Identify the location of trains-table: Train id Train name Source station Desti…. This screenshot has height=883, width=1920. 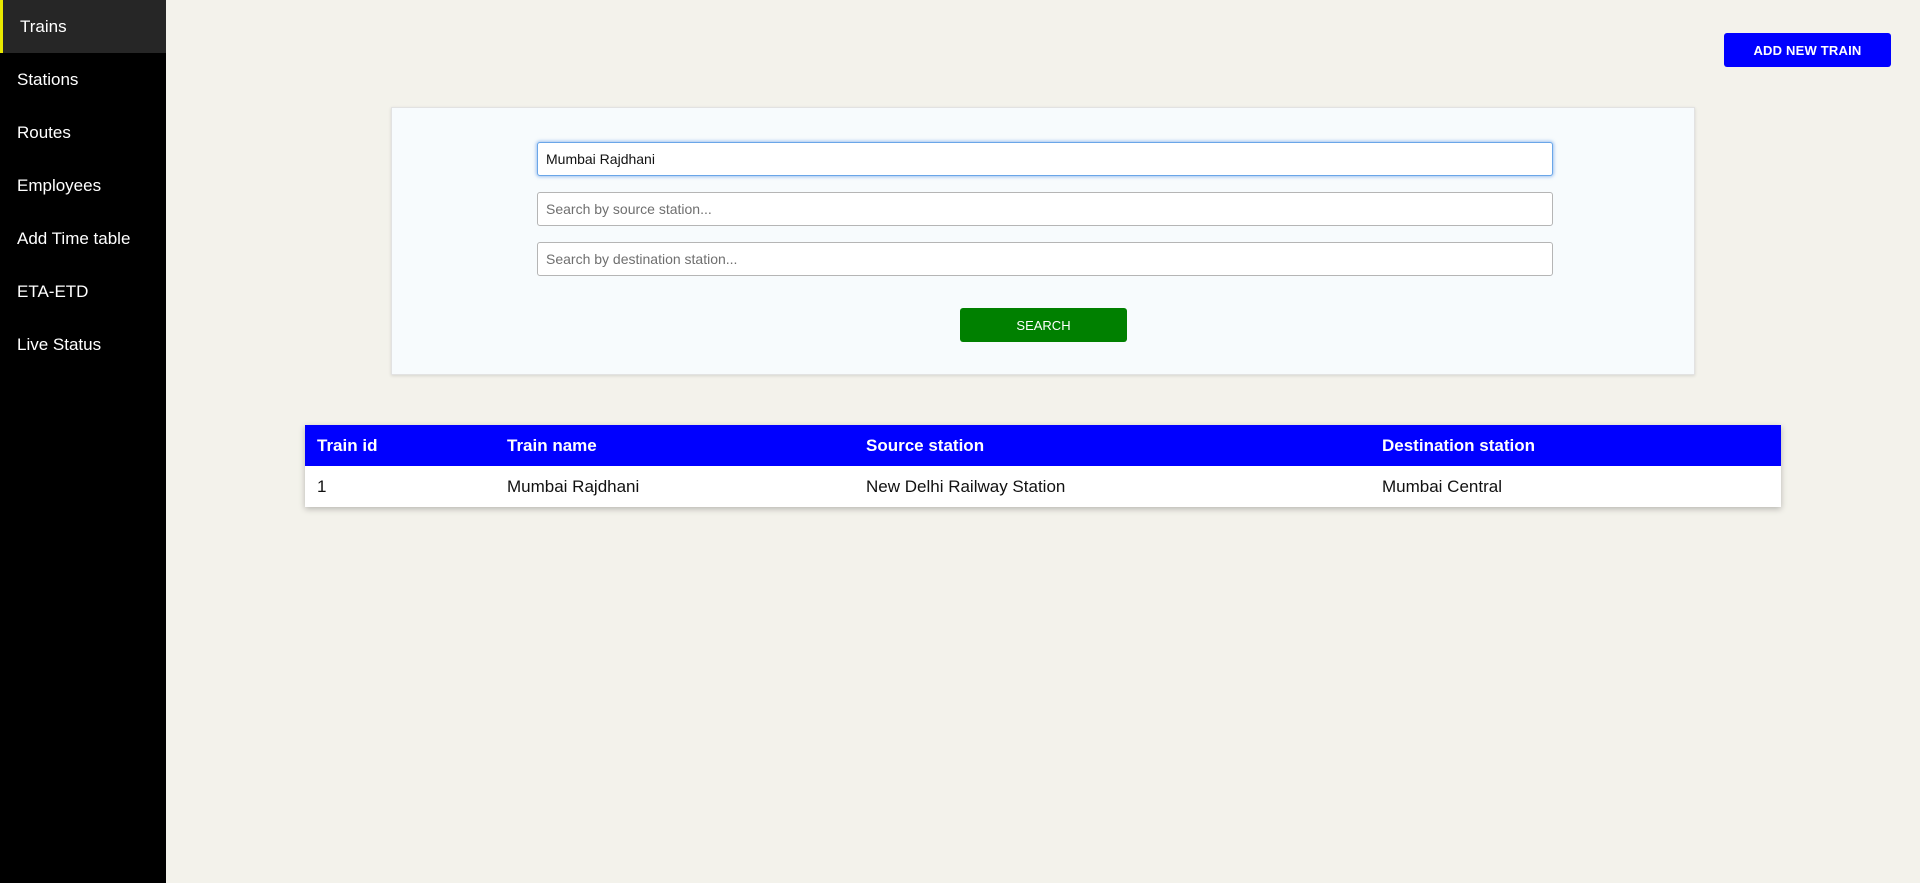
(1043, 466).